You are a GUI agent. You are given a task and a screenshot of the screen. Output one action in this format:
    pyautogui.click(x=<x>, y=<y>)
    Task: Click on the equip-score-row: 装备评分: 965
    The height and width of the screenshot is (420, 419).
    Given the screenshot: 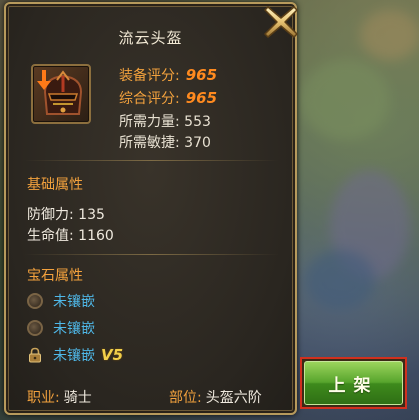 What is the action you would take?
    pyautogui.click(x=168, y=75)
    